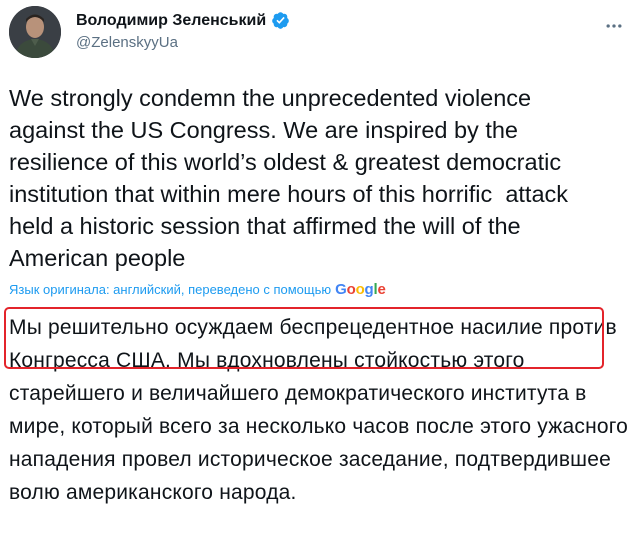 The image size is (640, 541). I want to click on more-horizontal-icon, so click(614, 26).